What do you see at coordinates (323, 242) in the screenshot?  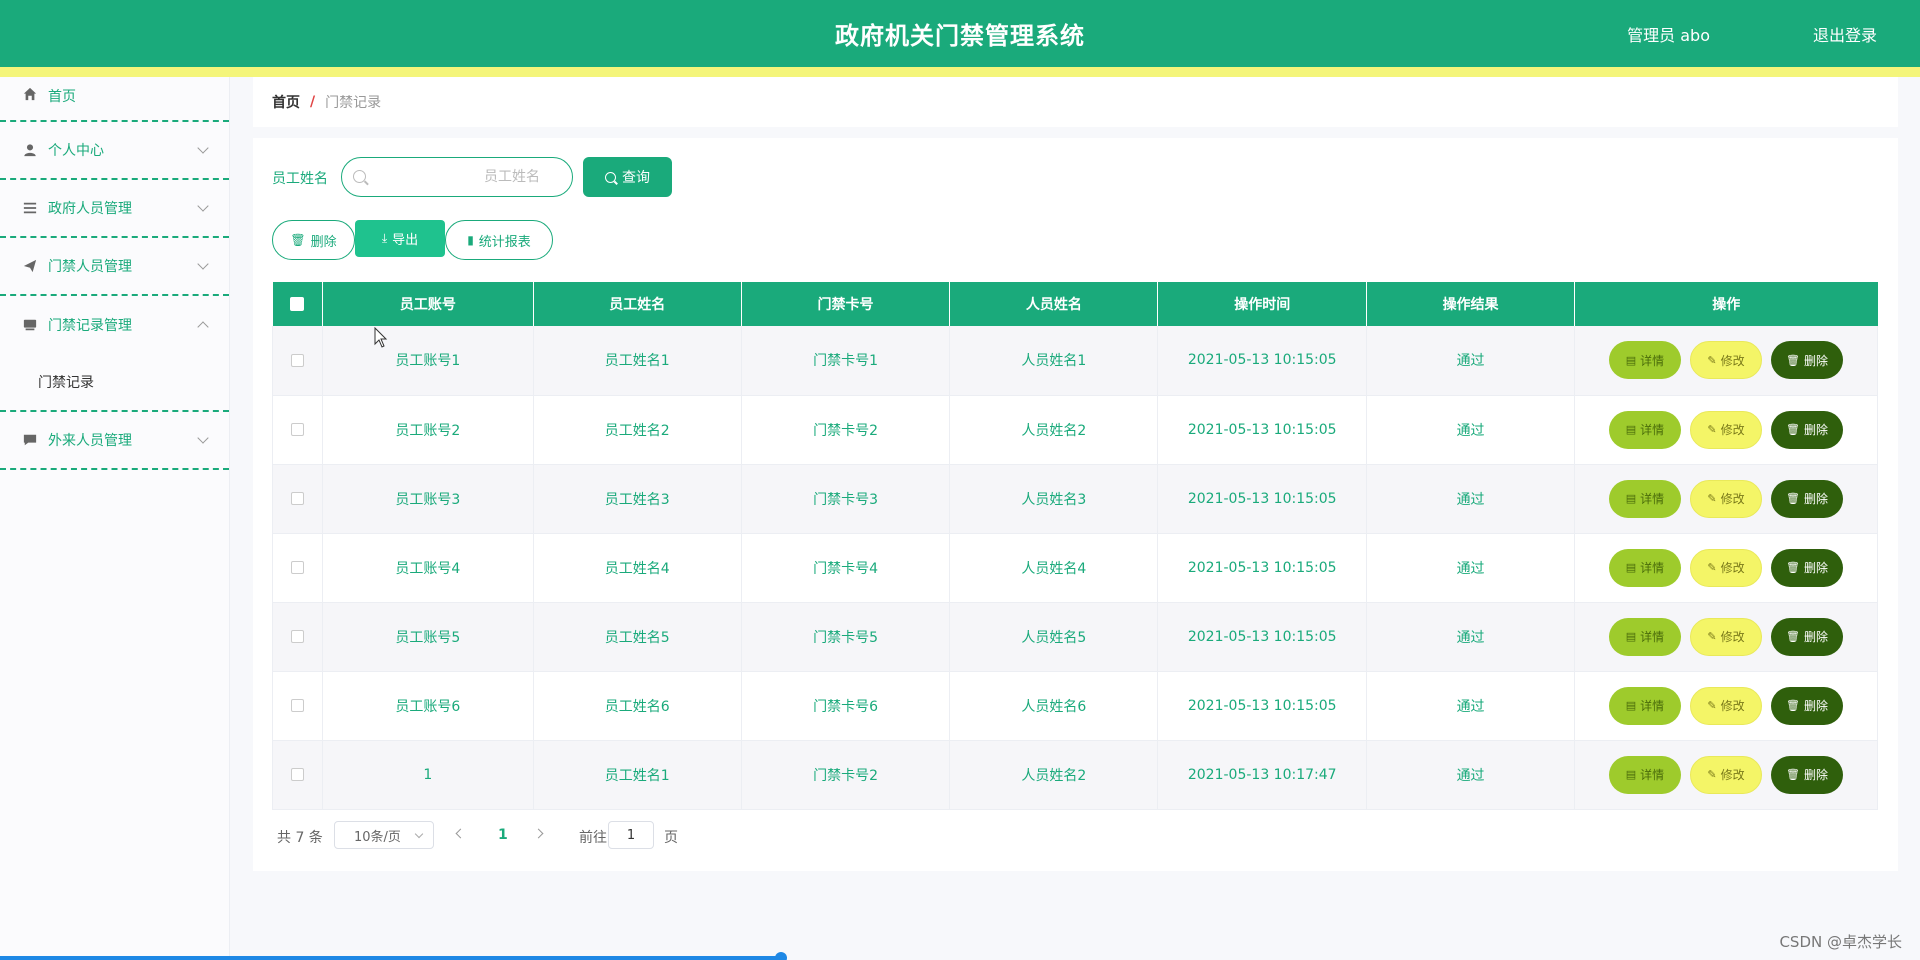 I see `batch-delete-label: 删除` at bounding box center [323, 242].